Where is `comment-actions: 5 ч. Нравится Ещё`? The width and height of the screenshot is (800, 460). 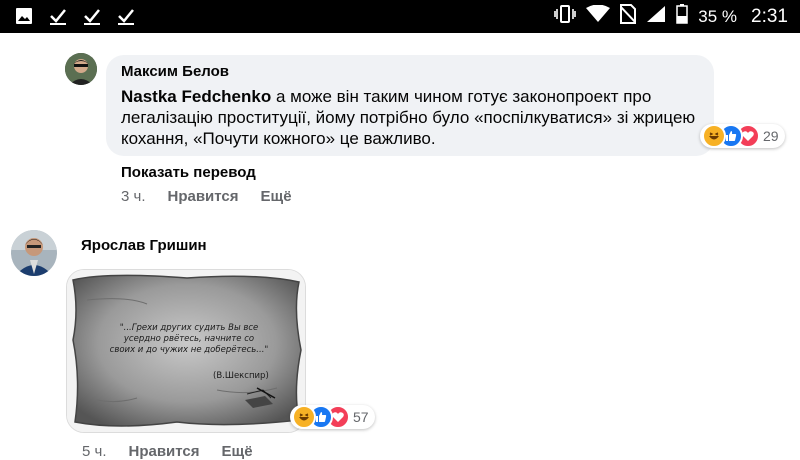
comment-actions: 5 ч. Нравится Ещё is located at coordinates (167, 451).